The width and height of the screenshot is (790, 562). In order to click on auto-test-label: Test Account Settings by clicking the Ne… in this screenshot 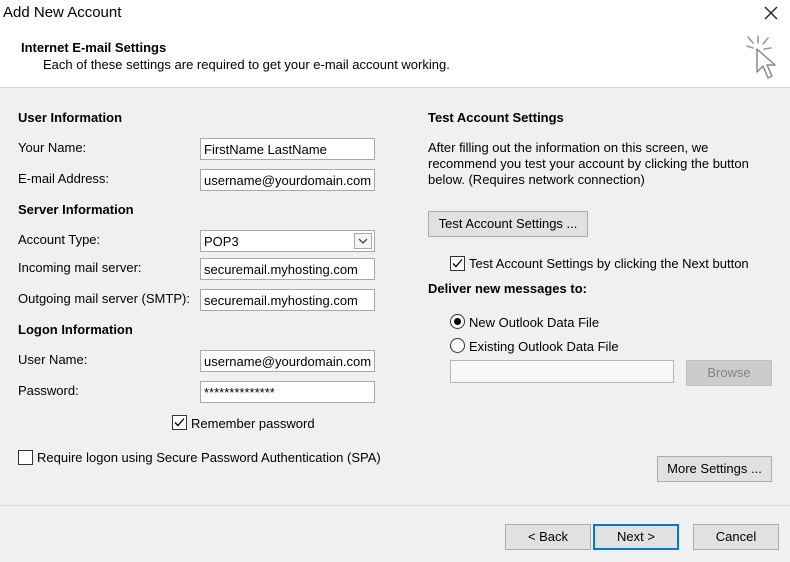, I will do `click(609, 263)`.